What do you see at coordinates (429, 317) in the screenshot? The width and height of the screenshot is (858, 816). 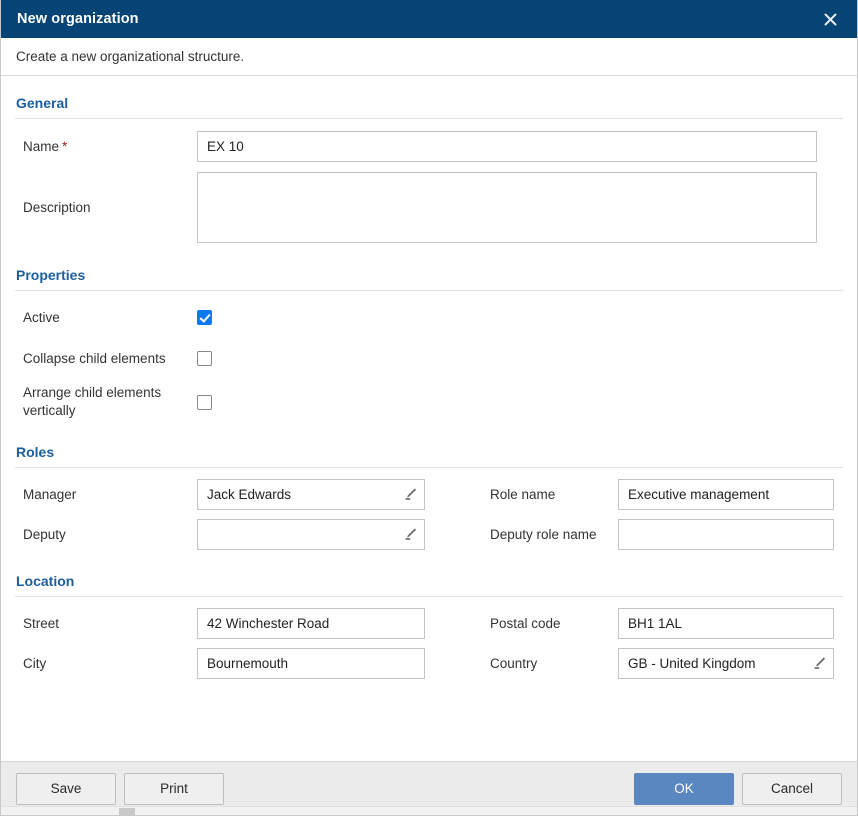 I see `field-row-active: Active` at bounding box center [429, 317].